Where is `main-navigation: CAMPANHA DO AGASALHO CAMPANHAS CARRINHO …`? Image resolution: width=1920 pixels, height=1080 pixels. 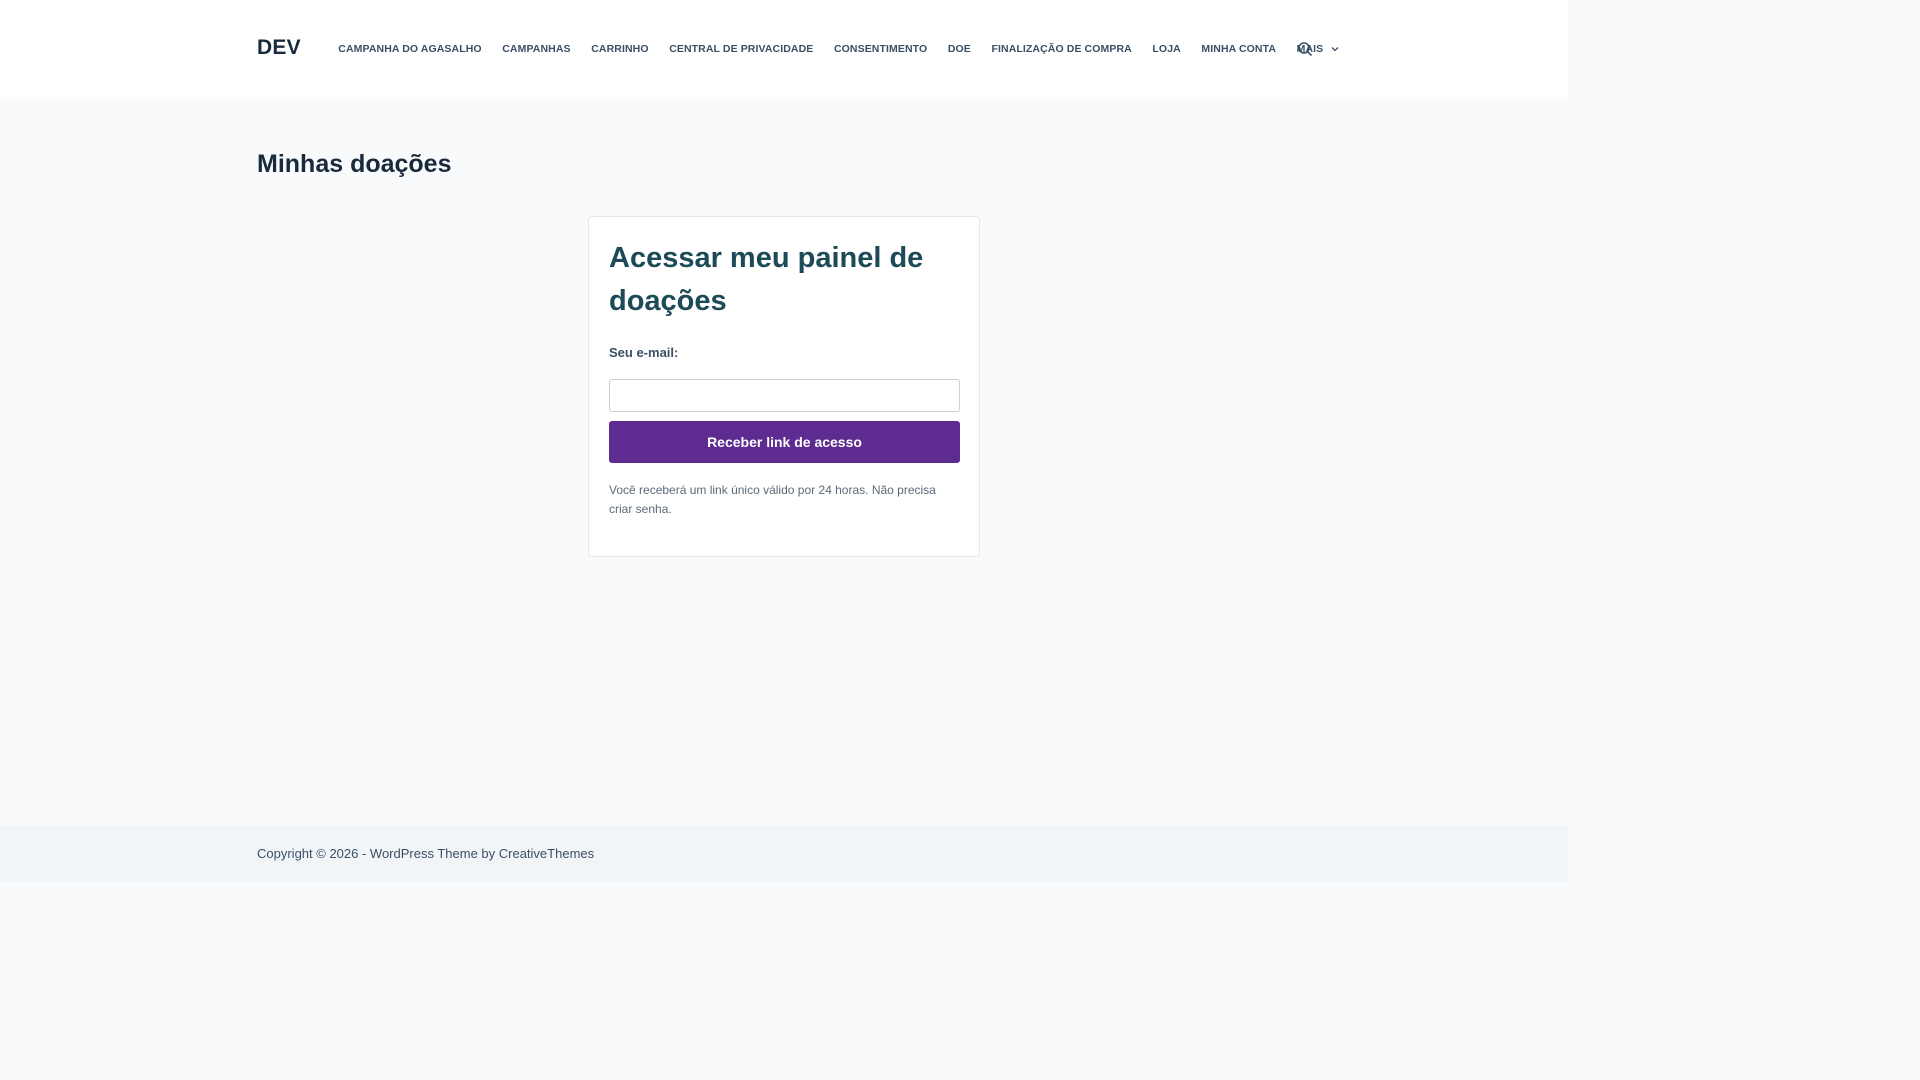
main-navigation: CAMPANHA DO AGASALHO CAMPANHAS CARRINHO … is located at coordinates (839, 48).